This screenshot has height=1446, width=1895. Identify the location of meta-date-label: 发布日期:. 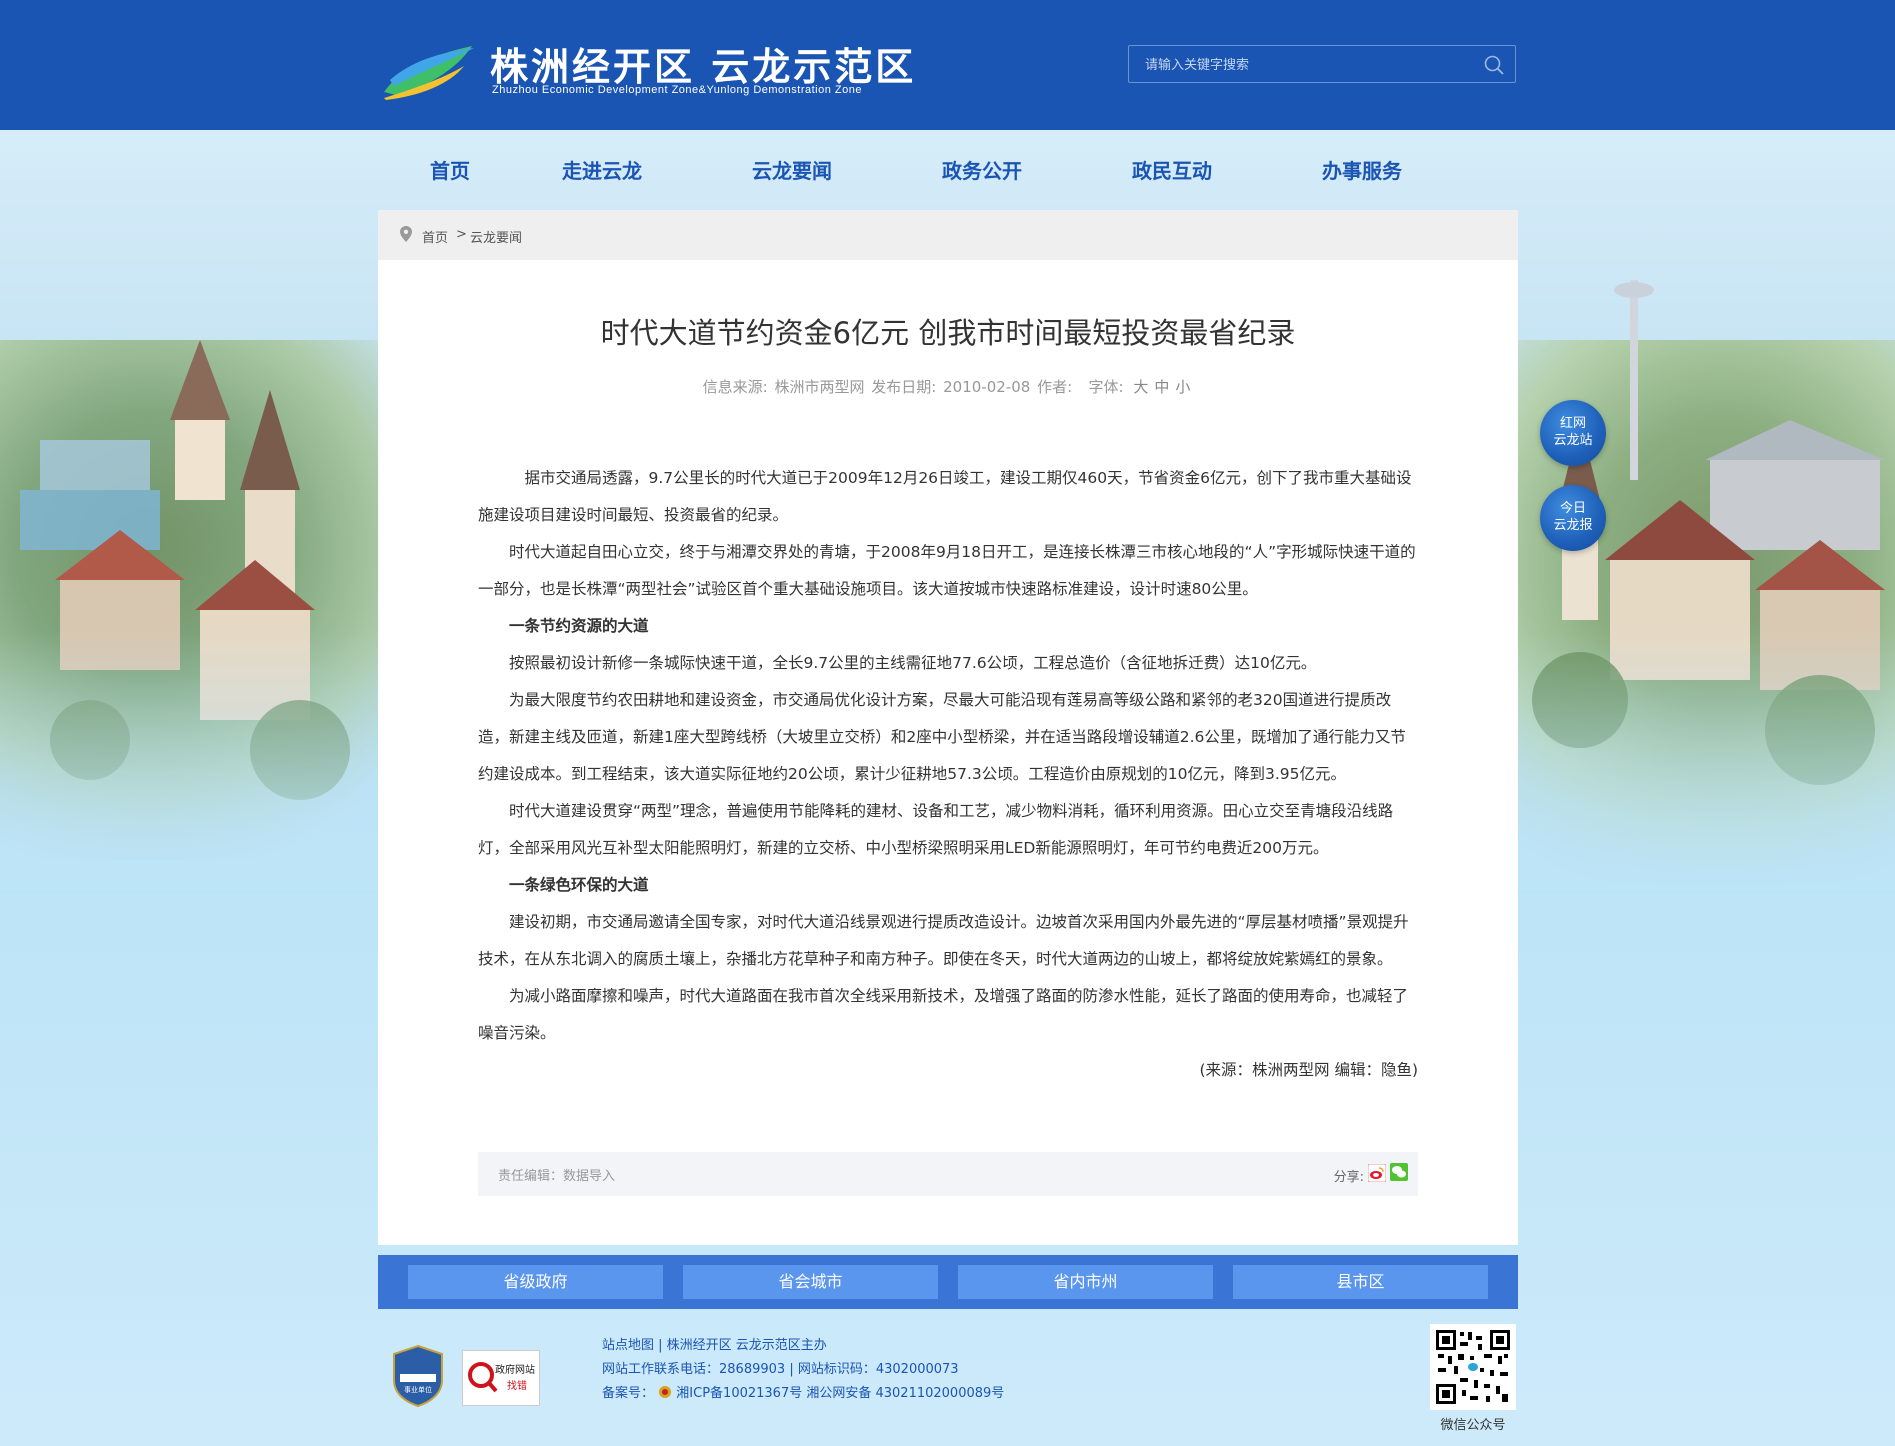
(904, 387).